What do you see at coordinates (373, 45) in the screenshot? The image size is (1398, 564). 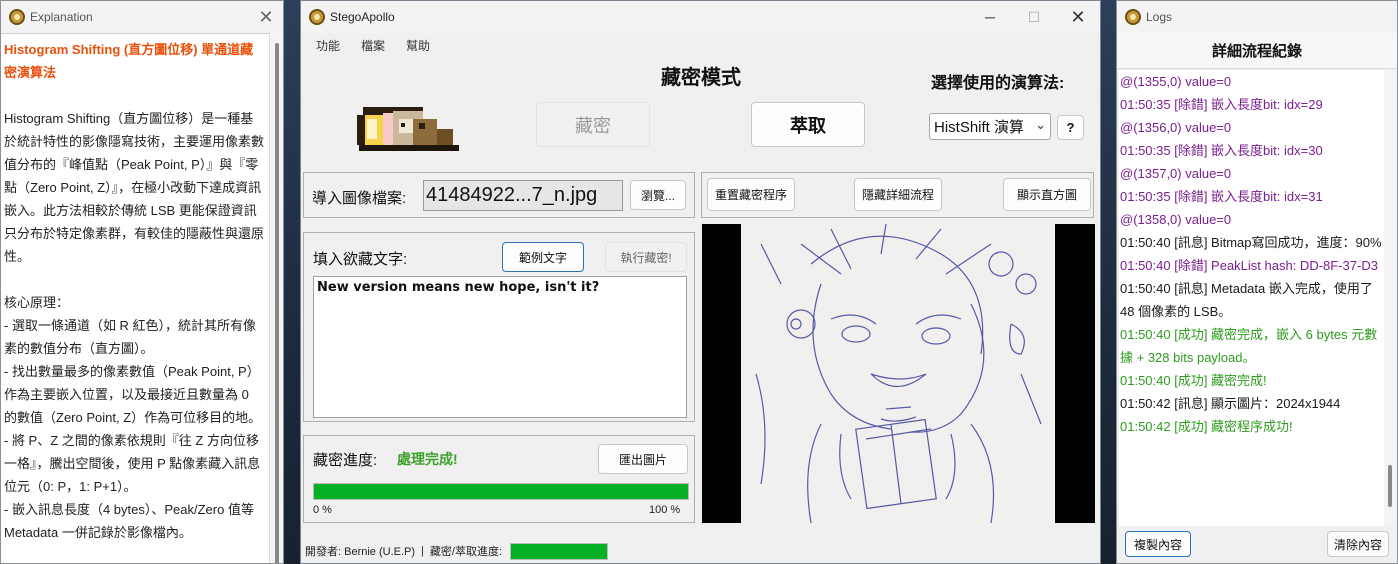 I see `menu-file: 檔案` at bounding box center [373, 45].